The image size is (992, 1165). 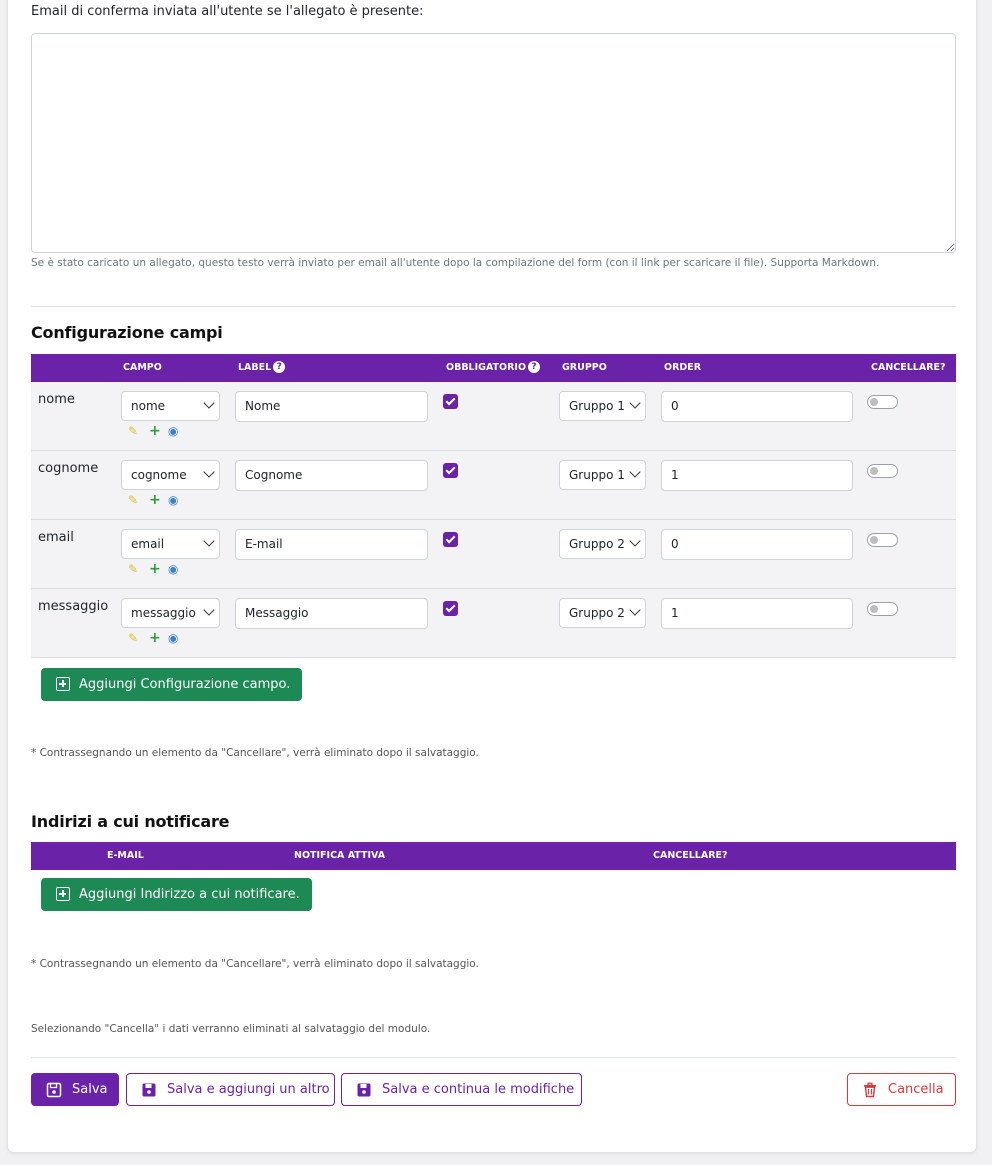 What do you see at coordinates (170, 406) in the screenshot?
I see `campo-select: nome` at bounding box center [170, 406].